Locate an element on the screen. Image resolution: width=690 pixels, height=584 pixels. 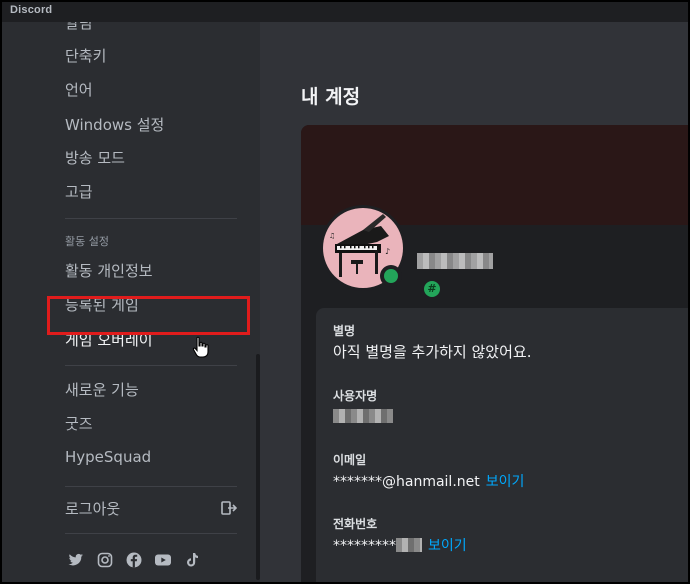
email-value: *******@hanmail.net is located at coordinates (406, 482).